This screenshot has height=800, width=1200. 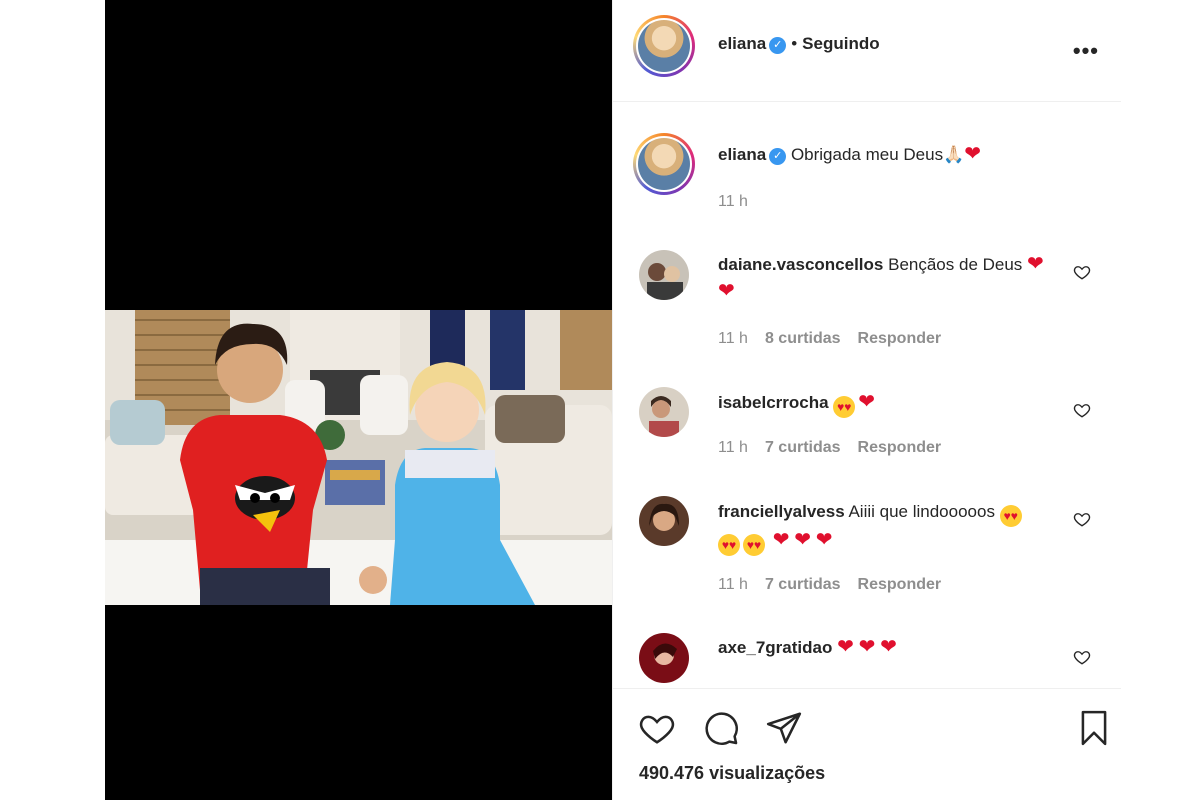 I want to click on comment-text: axe_7gratidao ❤ ❤ ❤, so click(x=883, y=647).